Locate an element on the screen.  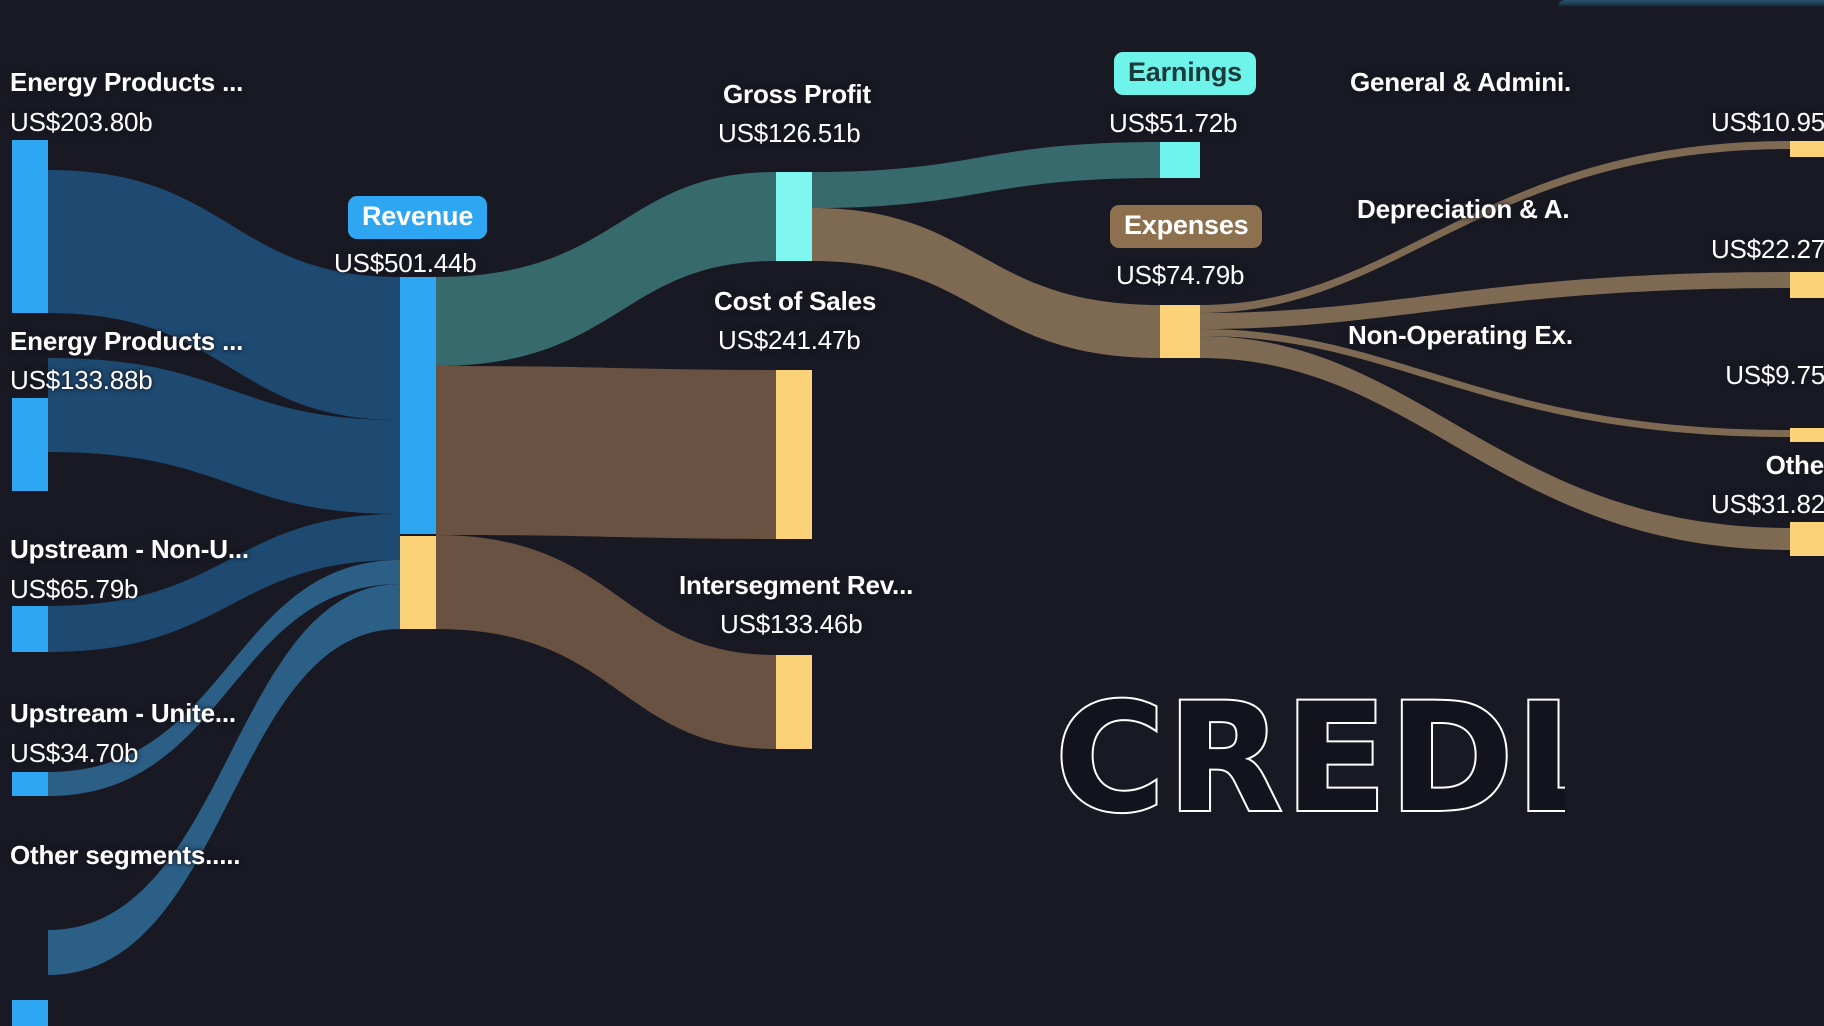
node-bar-upstream-non-us is located at coordinates (30, 629).